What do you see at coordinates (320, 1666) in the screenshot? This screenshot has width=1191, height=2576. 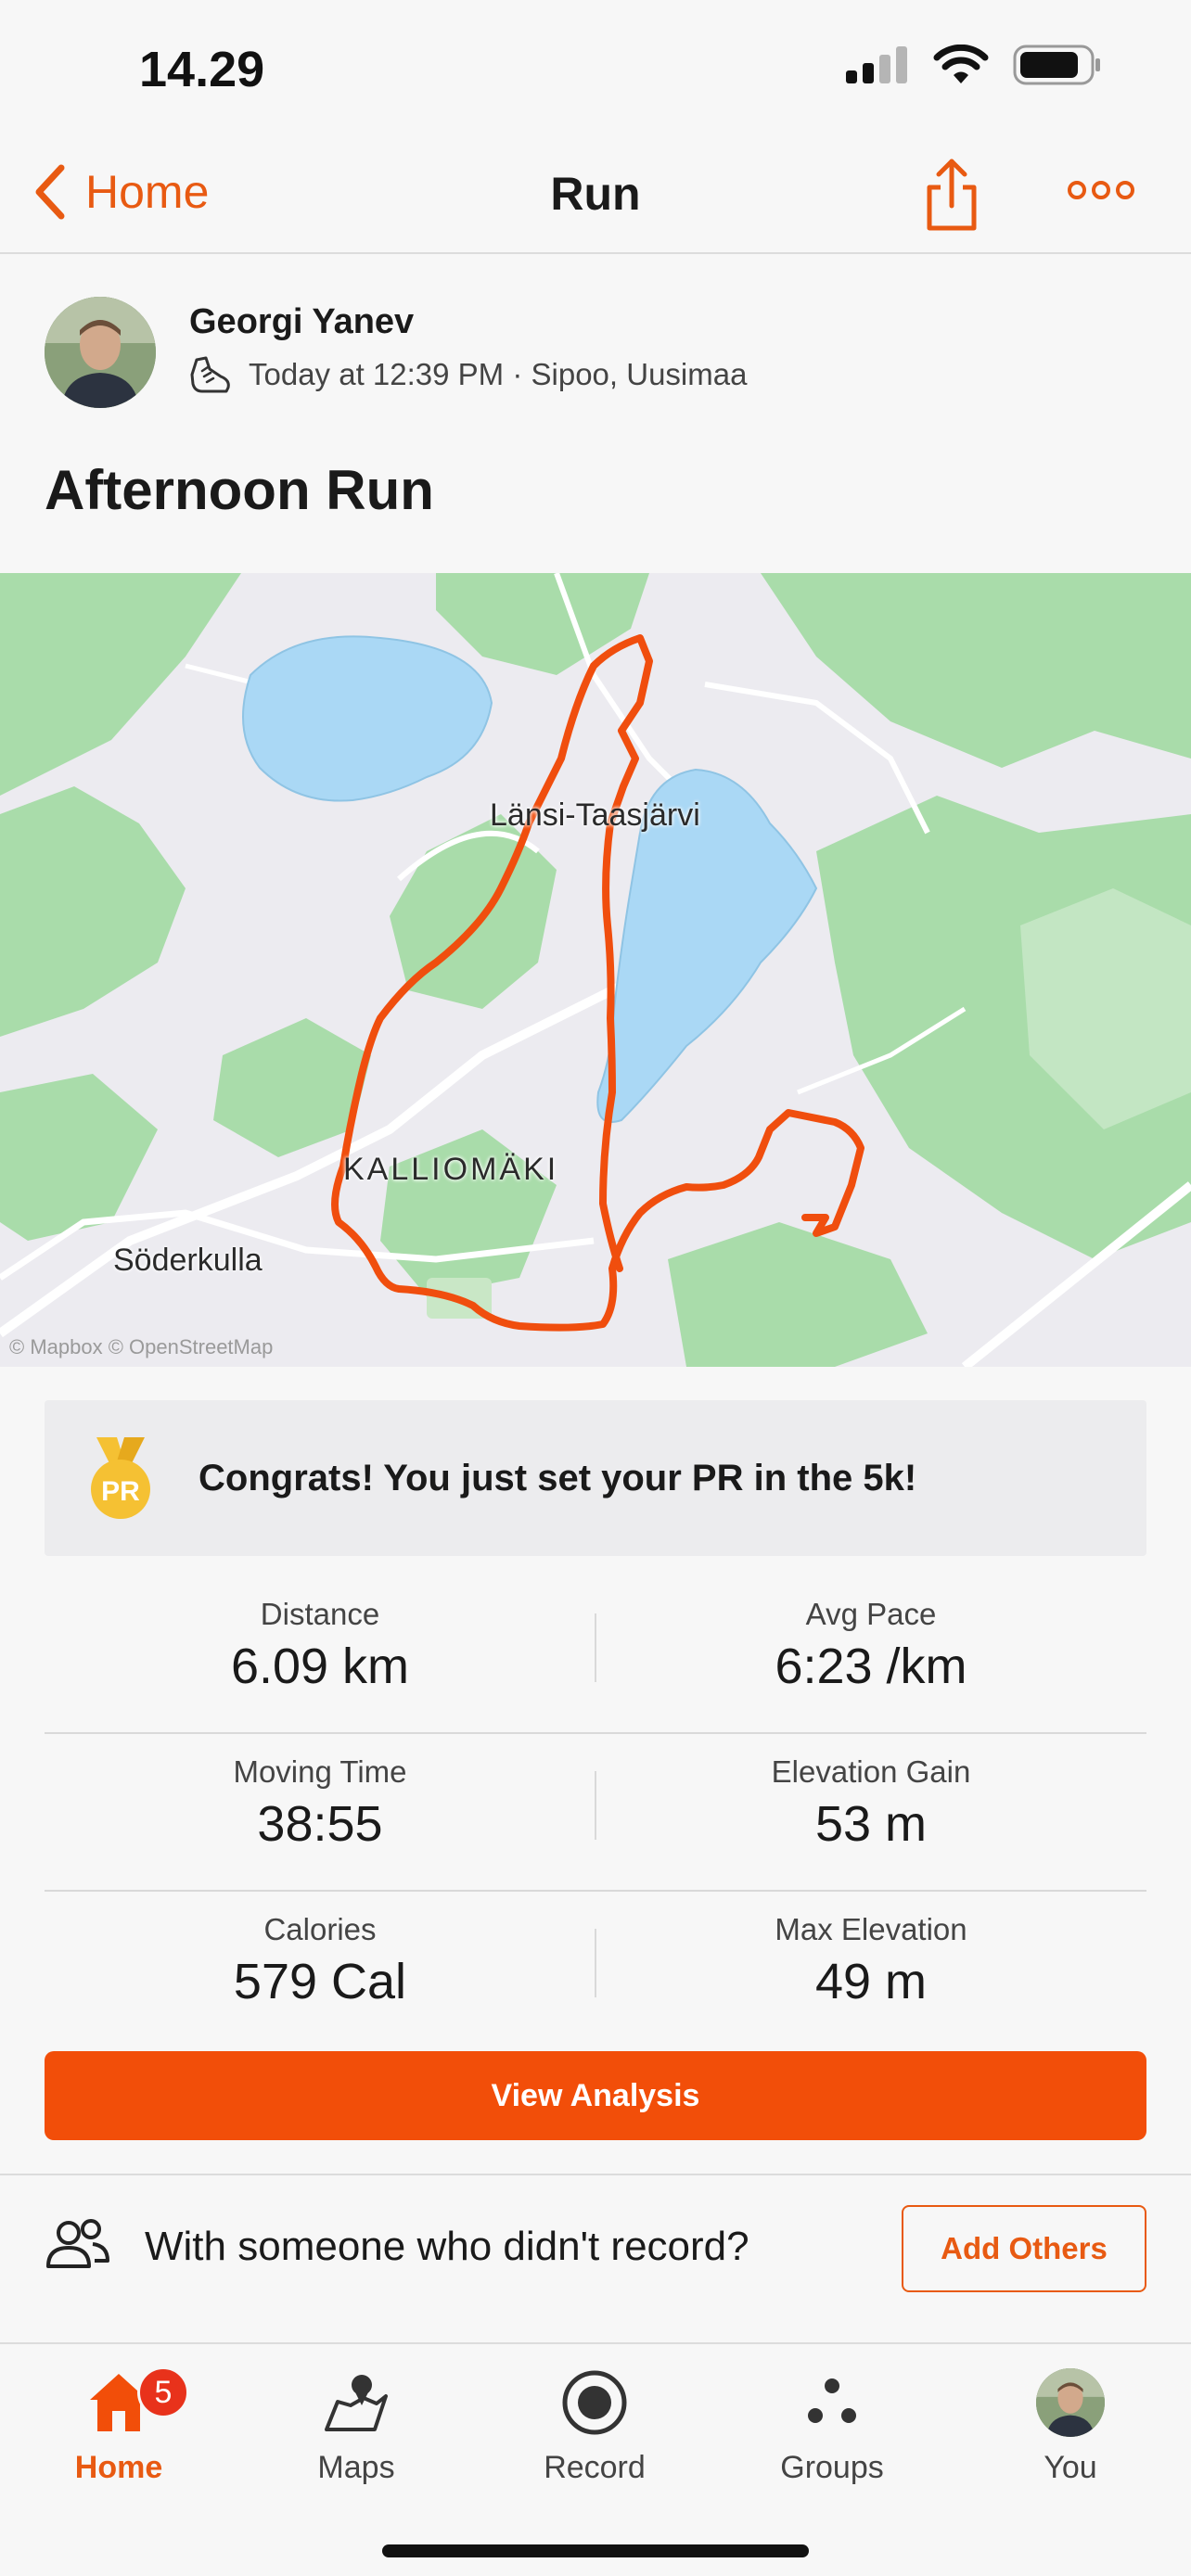 I see `stat-value: 6.09 km` at bounding box center [320, 1666].